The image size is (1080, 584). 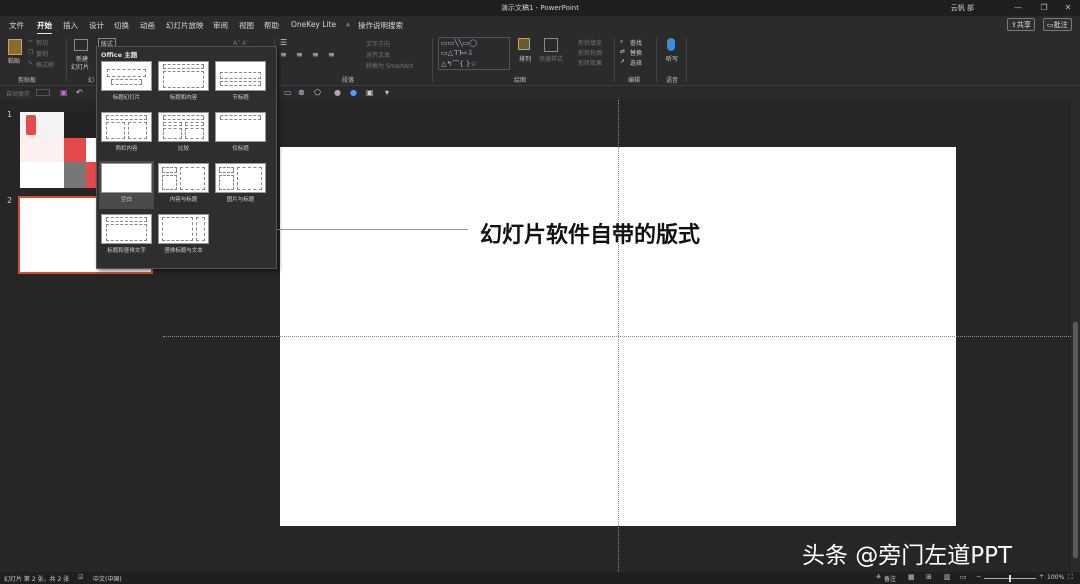 I want to click on layout-title-slide: 标题幻灯片, so click(x=126, y=83).